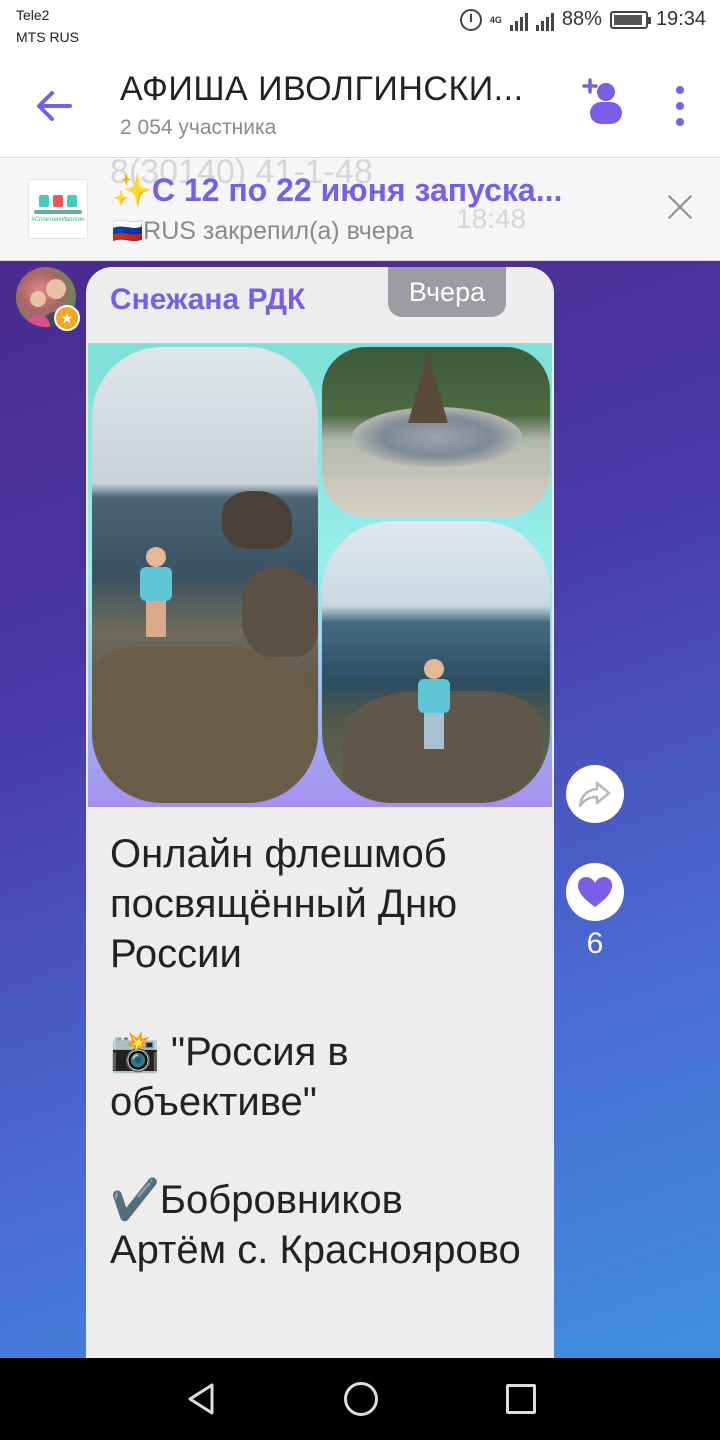 This screenshot has width=720, height=1440. Describe the element at coordinates (205, 575) in the screenshot. I see `photo-seashore-boy` at that location.